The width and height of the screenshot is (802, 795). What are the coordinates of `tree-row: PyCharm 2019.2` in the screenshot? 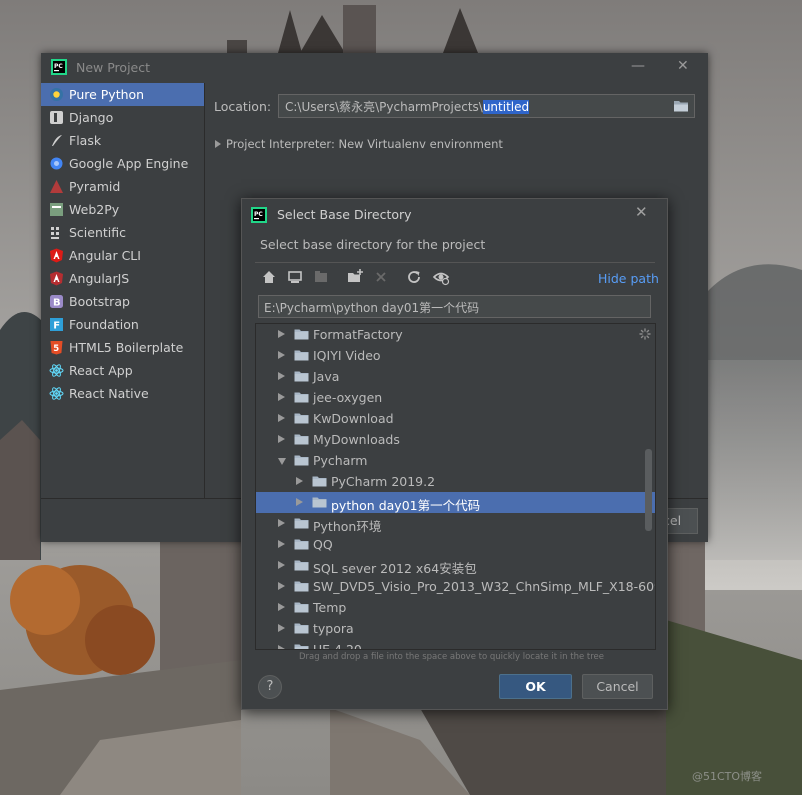 It's located at (455, 481).